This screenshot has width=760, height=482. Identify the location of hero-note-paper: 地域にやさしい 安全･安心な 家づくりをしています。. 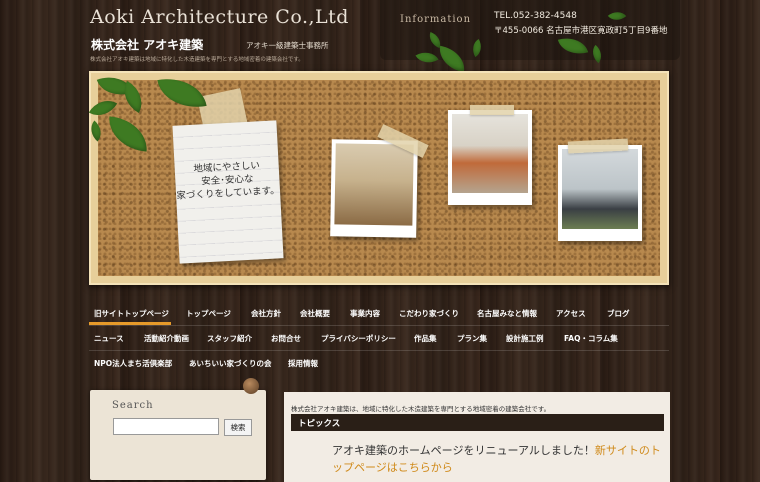
(228, 192).